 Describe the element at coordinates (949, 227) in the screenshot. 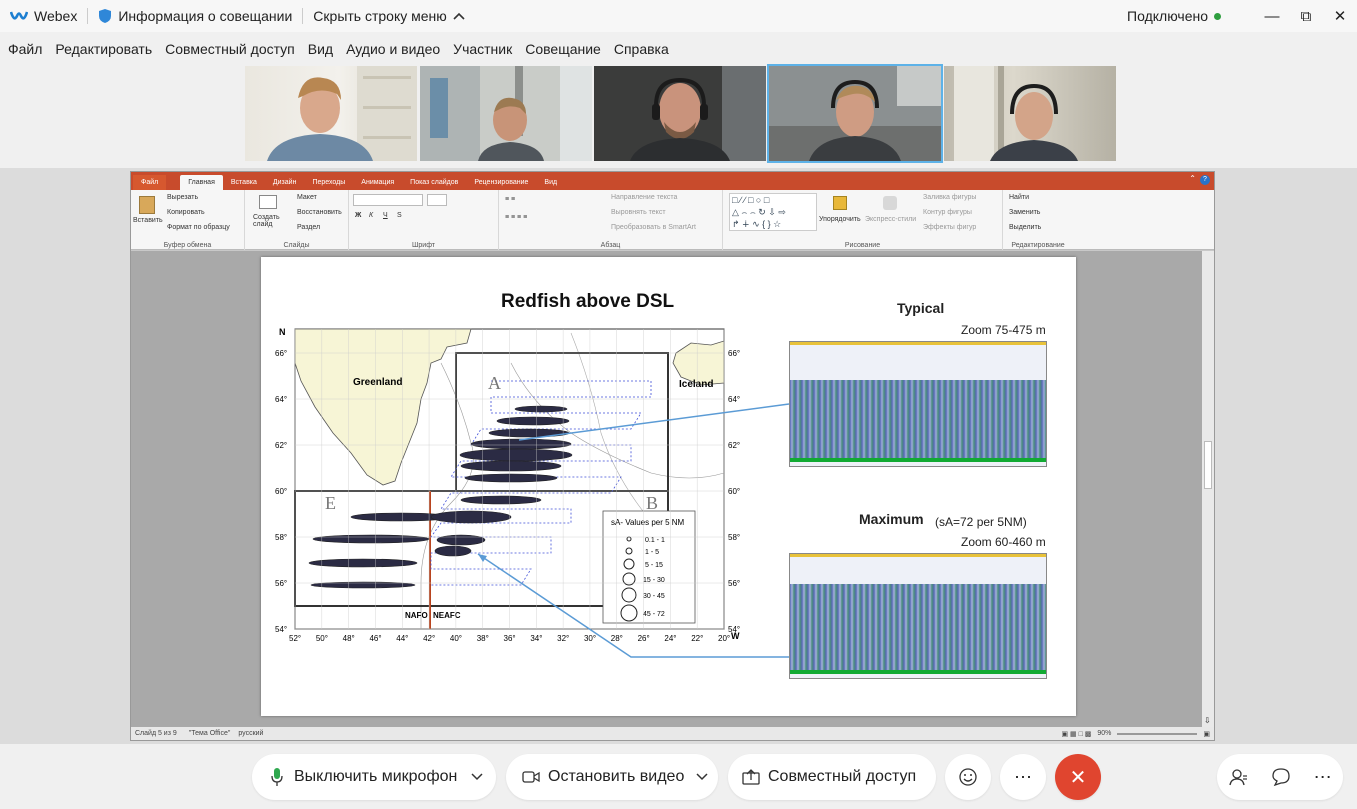

I see `shape-effects-button: Эффекты фигур` at that location.